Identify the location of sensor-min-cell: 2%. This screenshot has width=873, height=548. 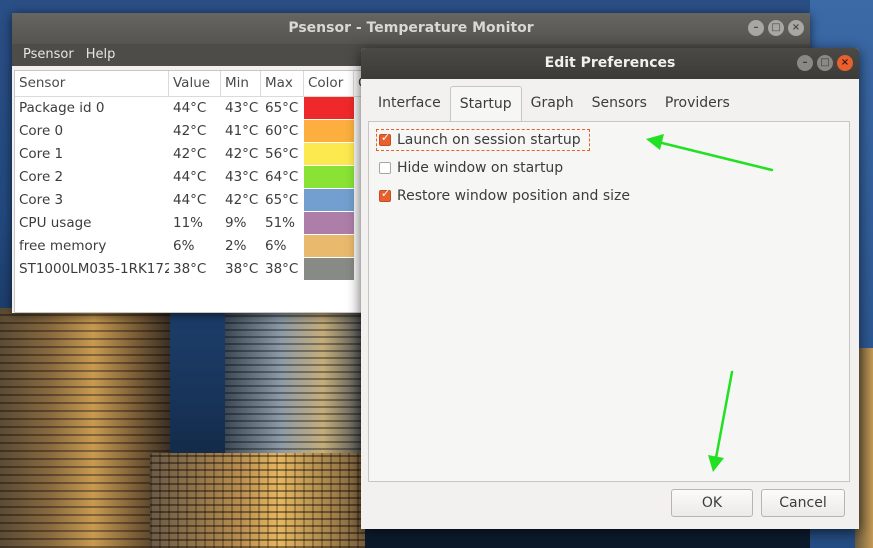
(236, 246).